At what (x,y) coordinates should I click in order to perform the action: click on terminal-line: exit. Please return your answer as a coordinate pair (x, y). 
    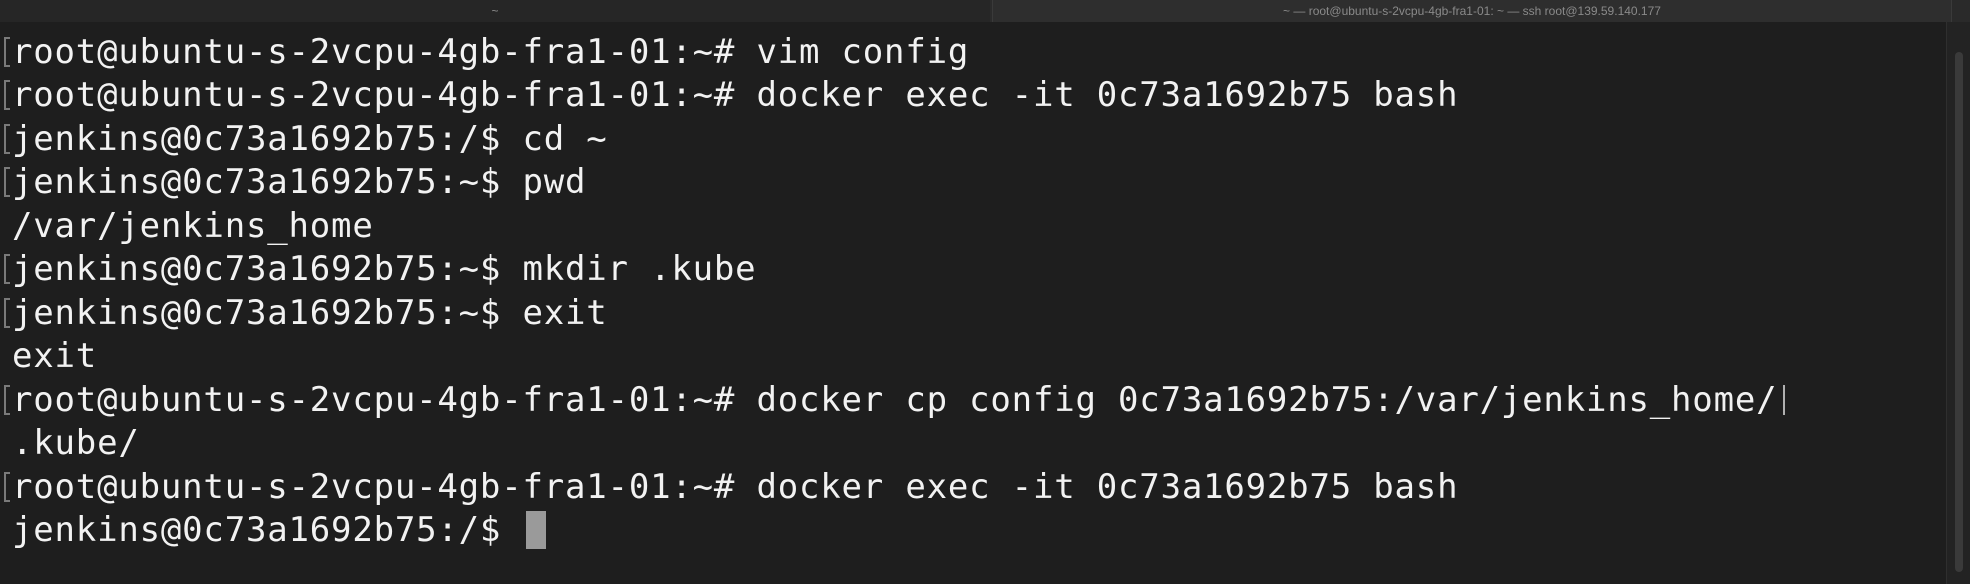
    Looking at the image, I should click on (975, 357).